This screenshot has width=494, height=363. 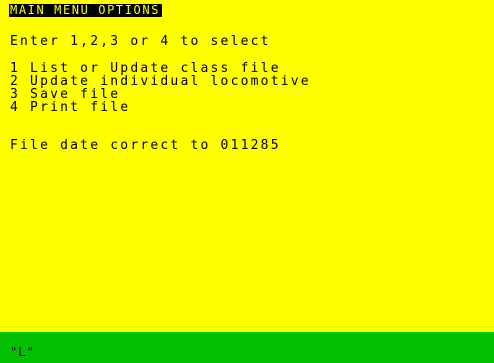 I want to click on input-mode-cursor: "L", so click(x=22, y=352).